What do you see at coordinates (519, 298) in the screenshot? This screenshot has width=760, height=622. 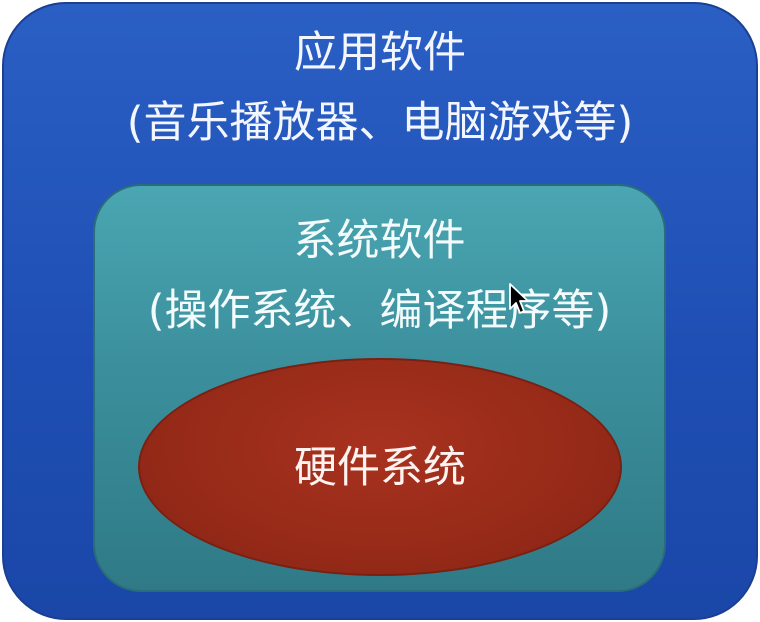 I see `mouse-pointer-icon` at bounding box center [519, 298].